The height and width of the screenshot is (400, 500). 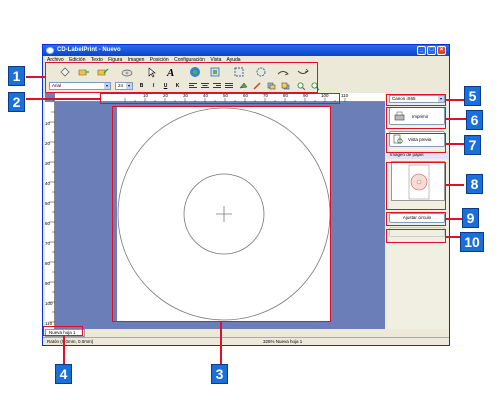 What do you see at coordinates (50, 50) in the screenshot?
I see `app-icon` at bounding box center [50, 50].